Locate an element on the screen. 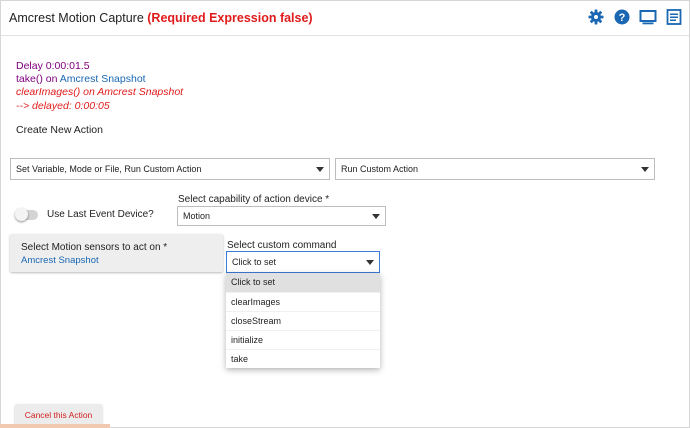 This screenshot has height=428, width=690. dropdown-option-clearimages: clearImages is located at coordinates (303, 301).